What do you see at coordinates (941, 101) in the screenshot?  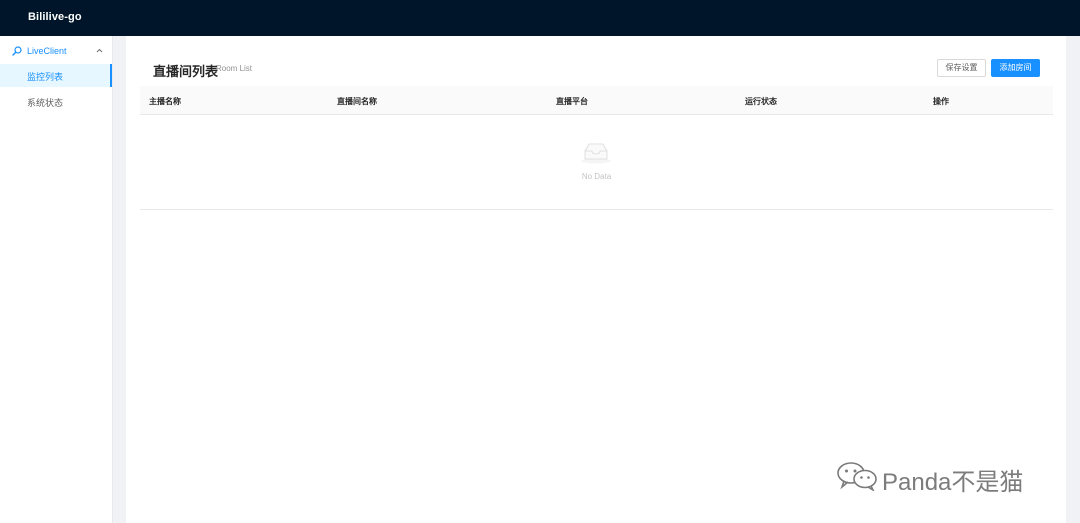 I see `column-header-actions: 操作` at bounding box center [941, 101].